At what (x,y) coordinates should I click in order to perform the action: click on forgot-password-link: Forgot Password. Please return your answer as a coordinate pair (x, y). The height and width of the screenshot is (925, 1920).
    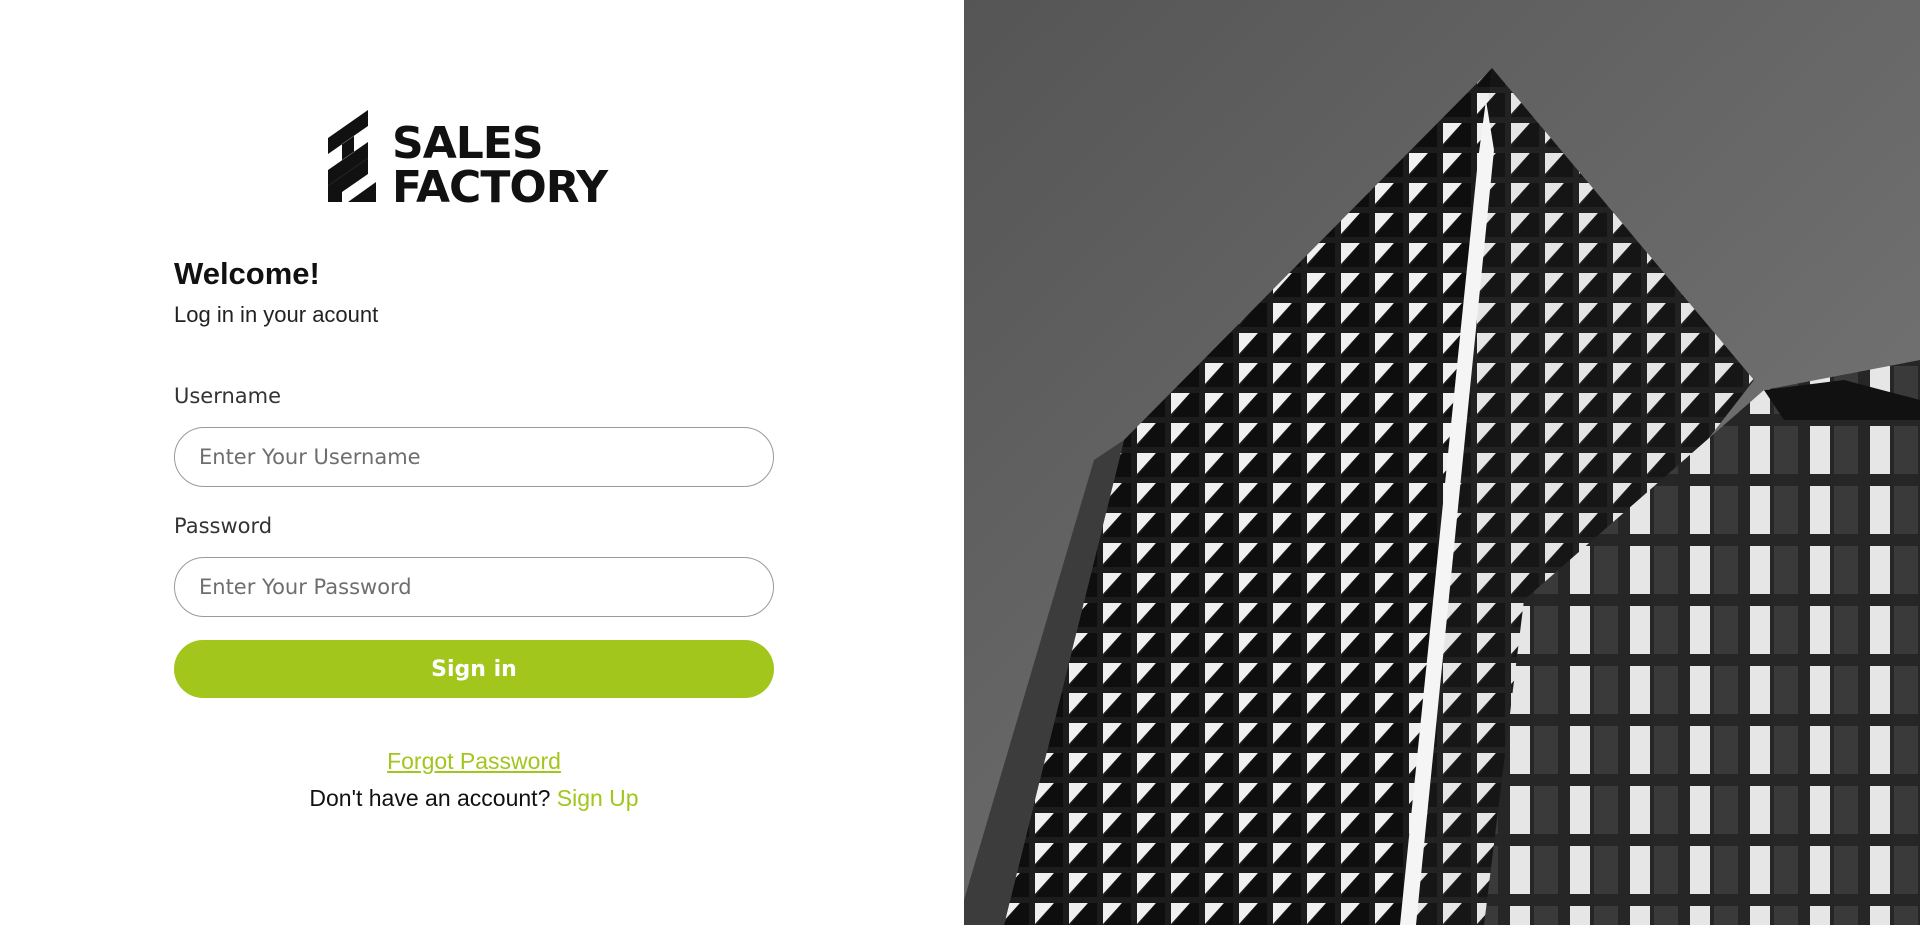
    Looking at the image, I should click on (474, 761).